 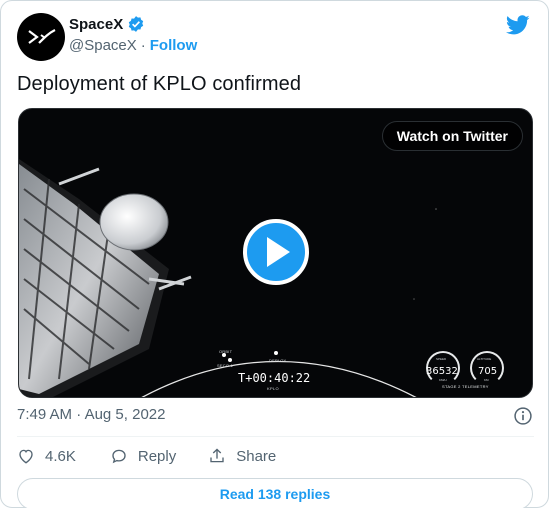 What do you see at coordinates (136, 24) in the screenshot?
I see `verified-badge-icon` at bounding box center [136, 24].